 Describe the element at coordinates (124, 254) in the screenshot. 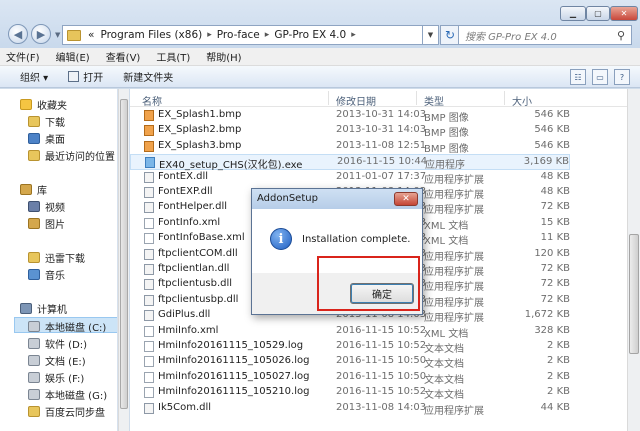

I see `nav-scroll-thumb` at that location.